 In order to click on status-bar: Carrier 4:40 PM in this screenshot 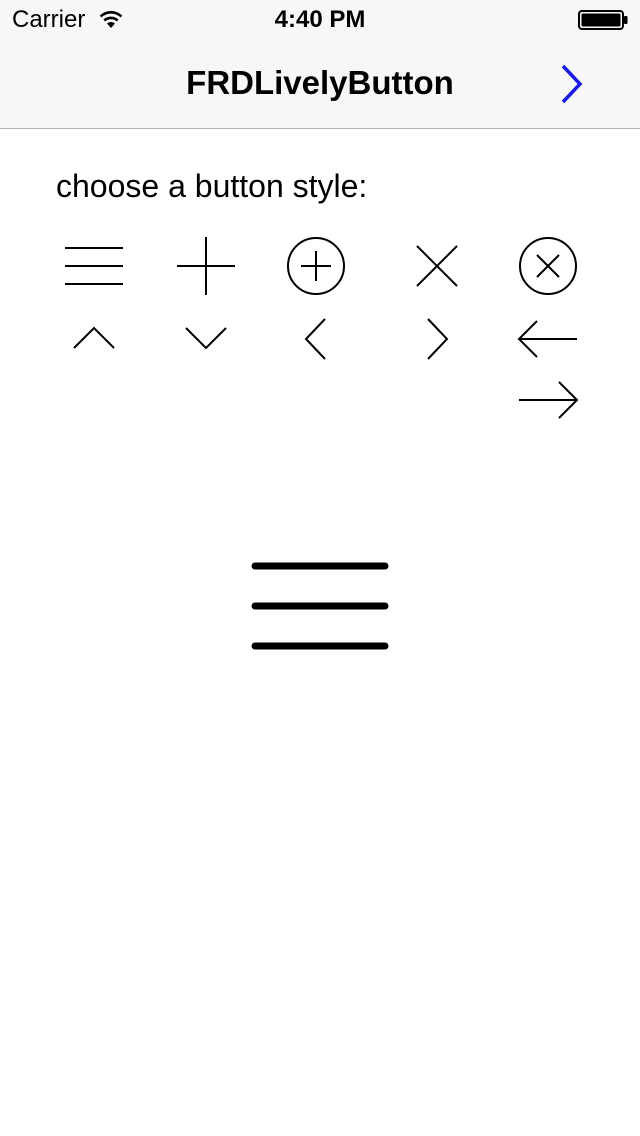, I will do `click(320, 20)`.